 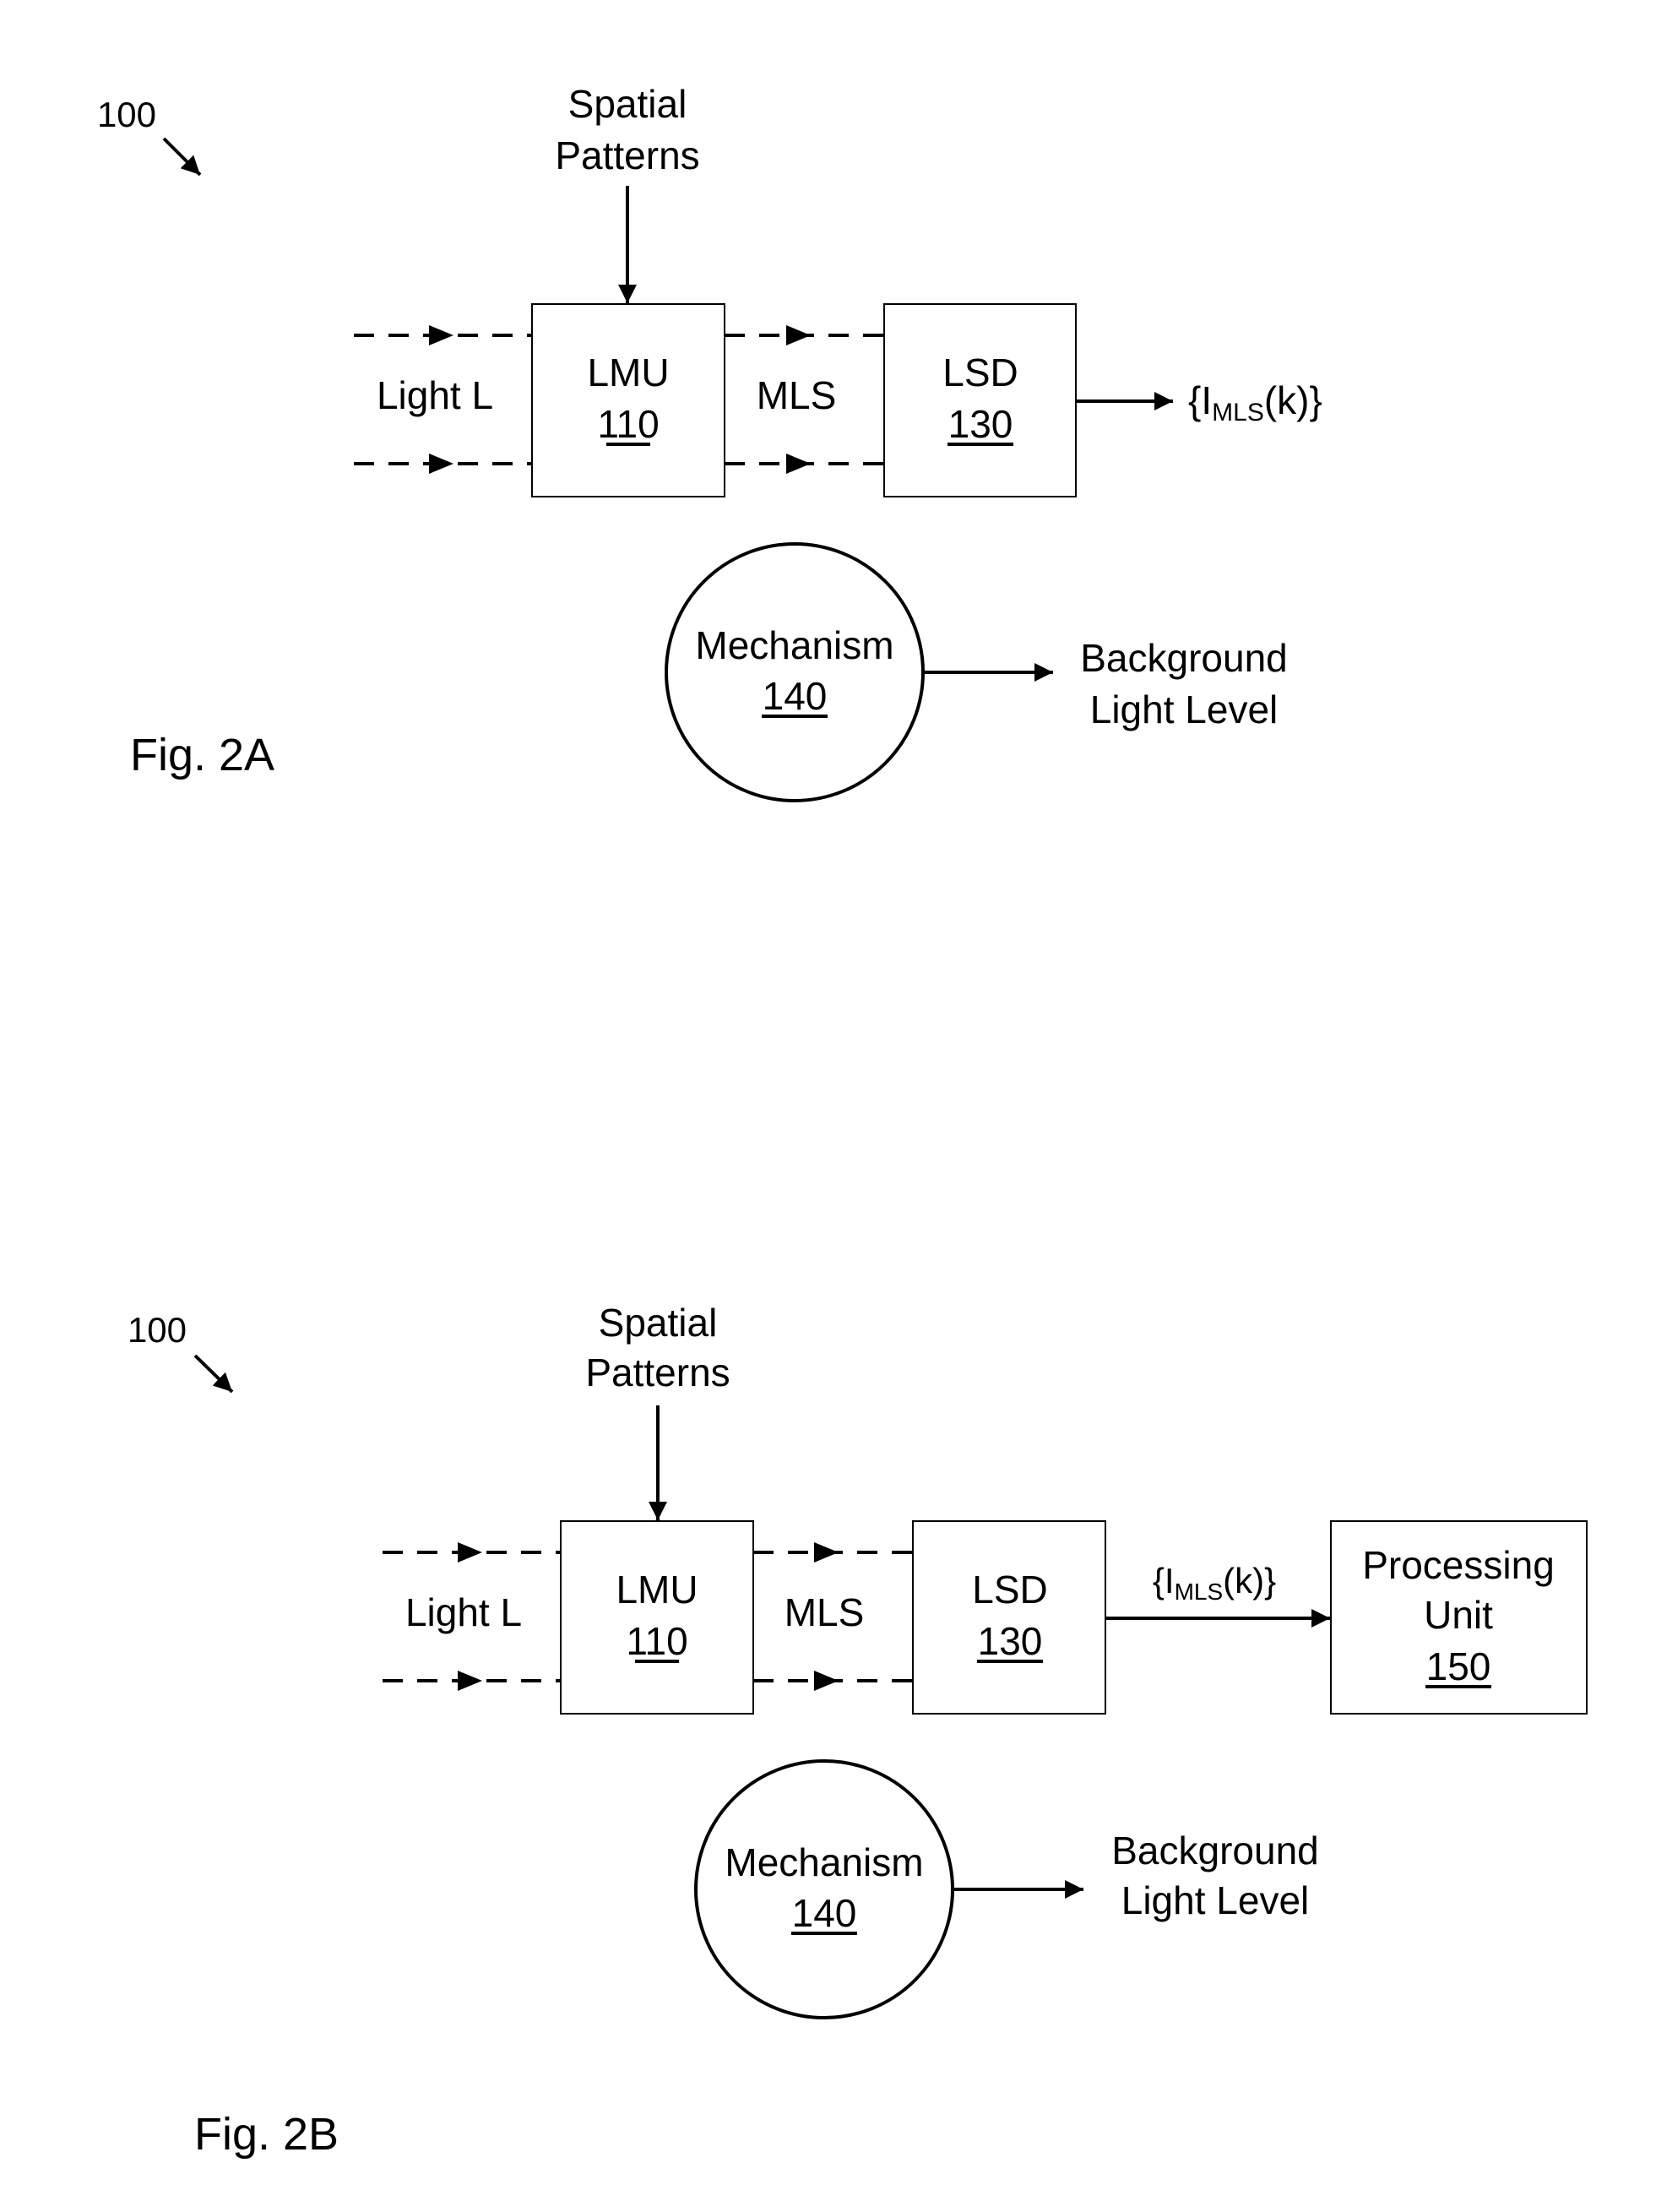 What do you see at coordinates (1458, 1666) in the screenshot?
I see `processing-unit-ref: 150` at bounding box center [1458, 1666].